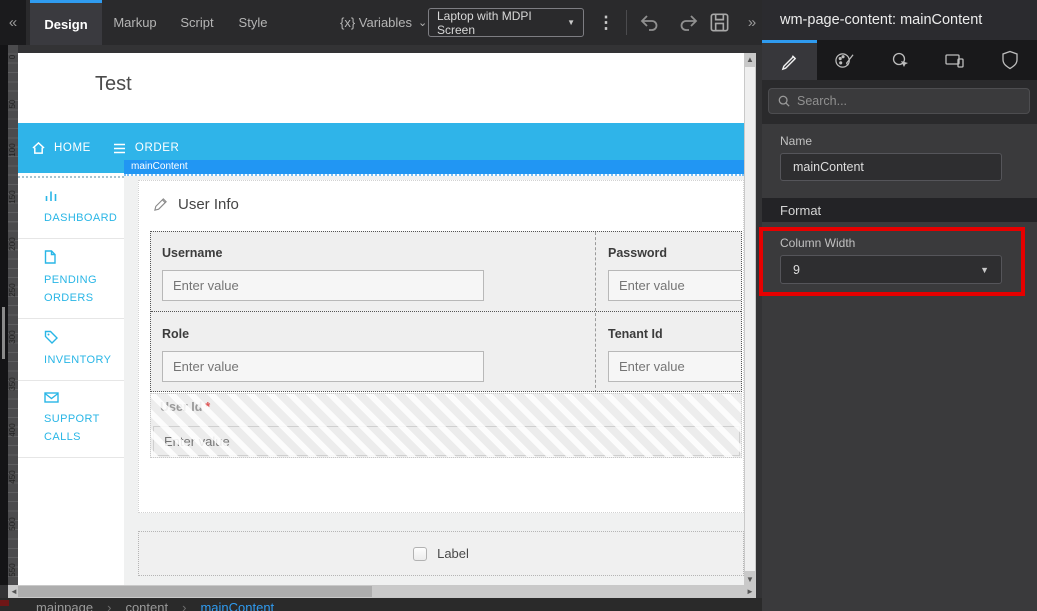  What do you see at coordinates (64, 605) in the screenshot?
I see `breadcrumb-item-mainpage: mainpage` at bounding box center [64, 605].